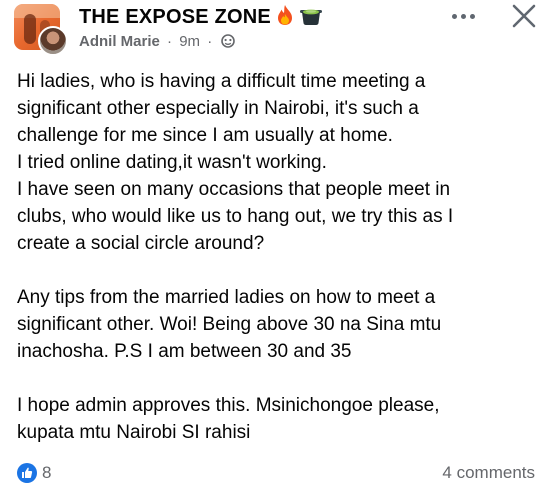 This screenshot has width=551, height=500. What do you see at coordinates (285, 18) in the screenshot?
I see `fire-icon` at bounding box center [285, 18].